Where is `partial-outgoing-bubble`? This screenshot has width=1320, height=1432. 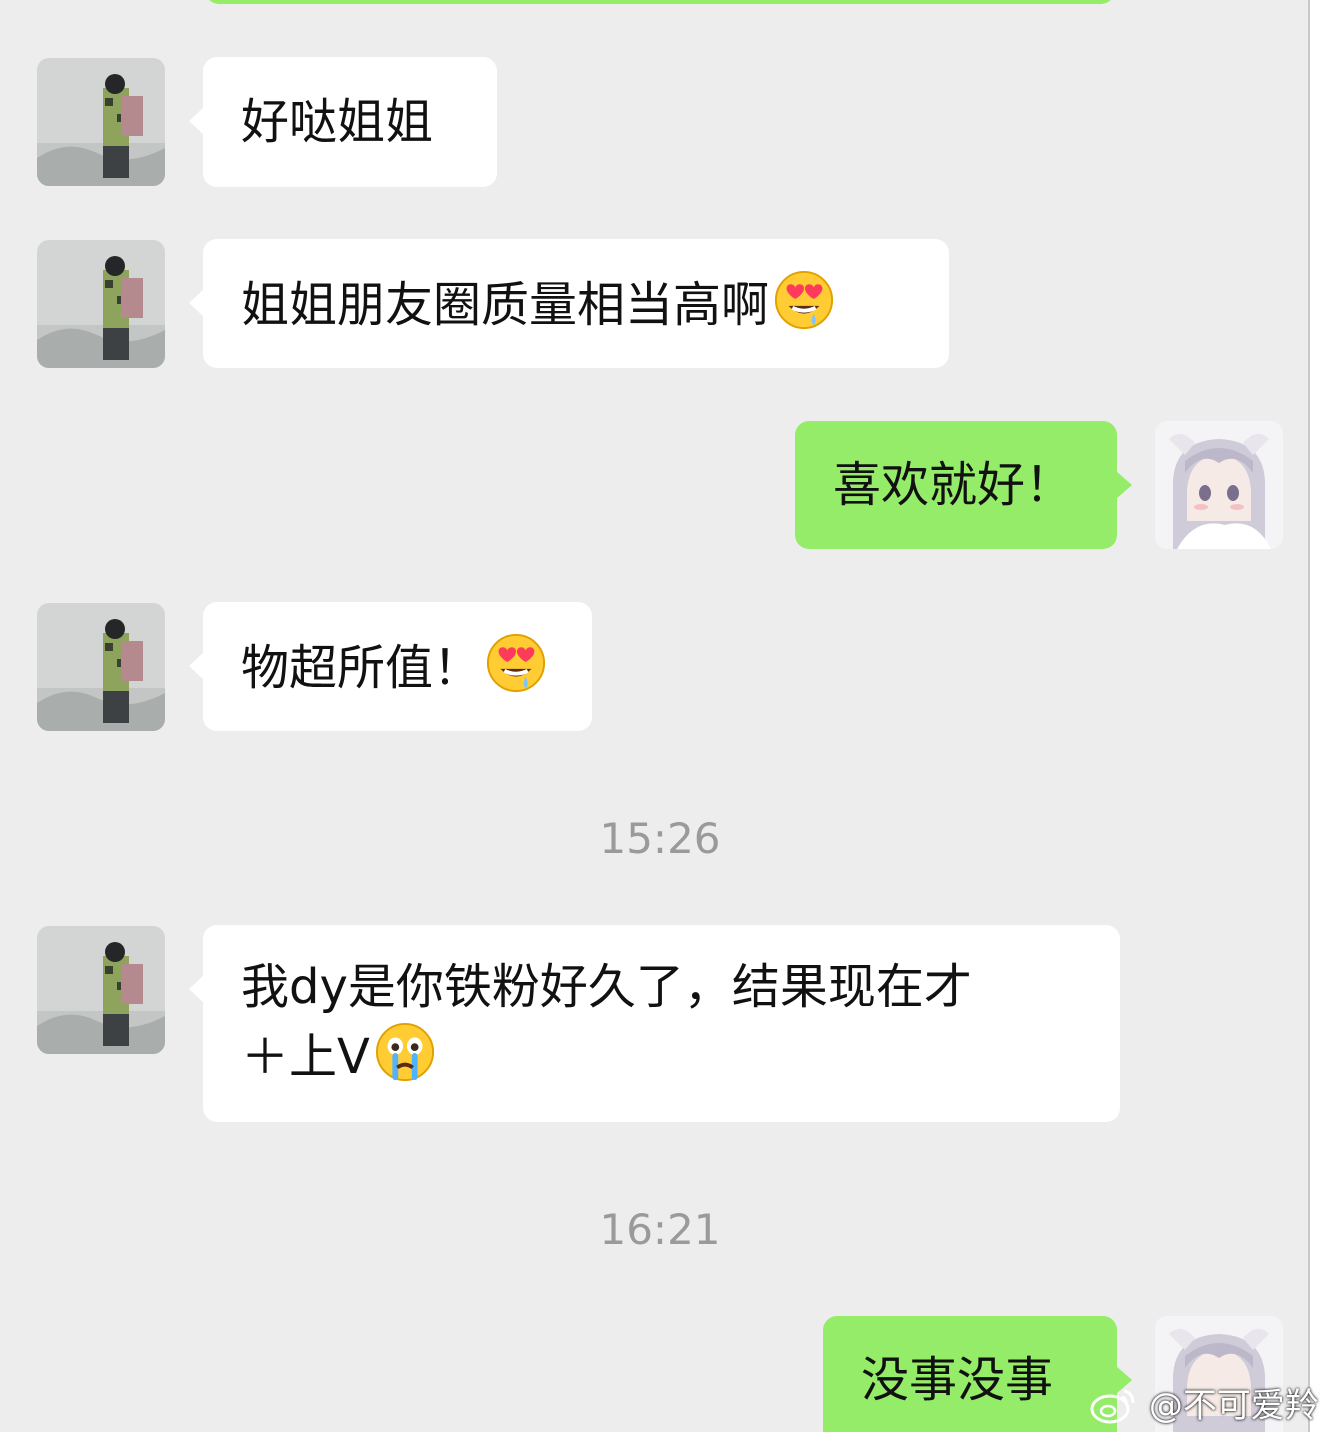
partial-outgoing-bubble is located at coordinates (660, 2).